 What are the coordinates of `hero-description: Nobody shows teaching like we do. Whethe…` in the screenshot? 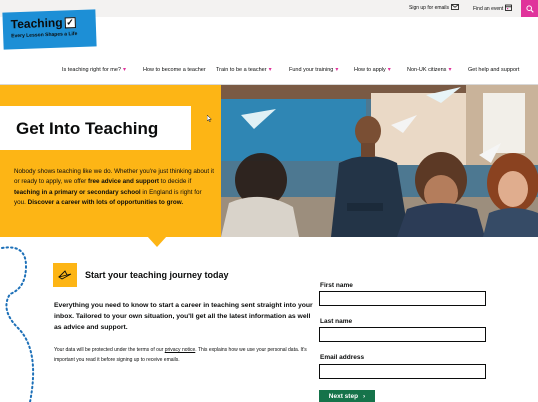 It's located at (114, 187).